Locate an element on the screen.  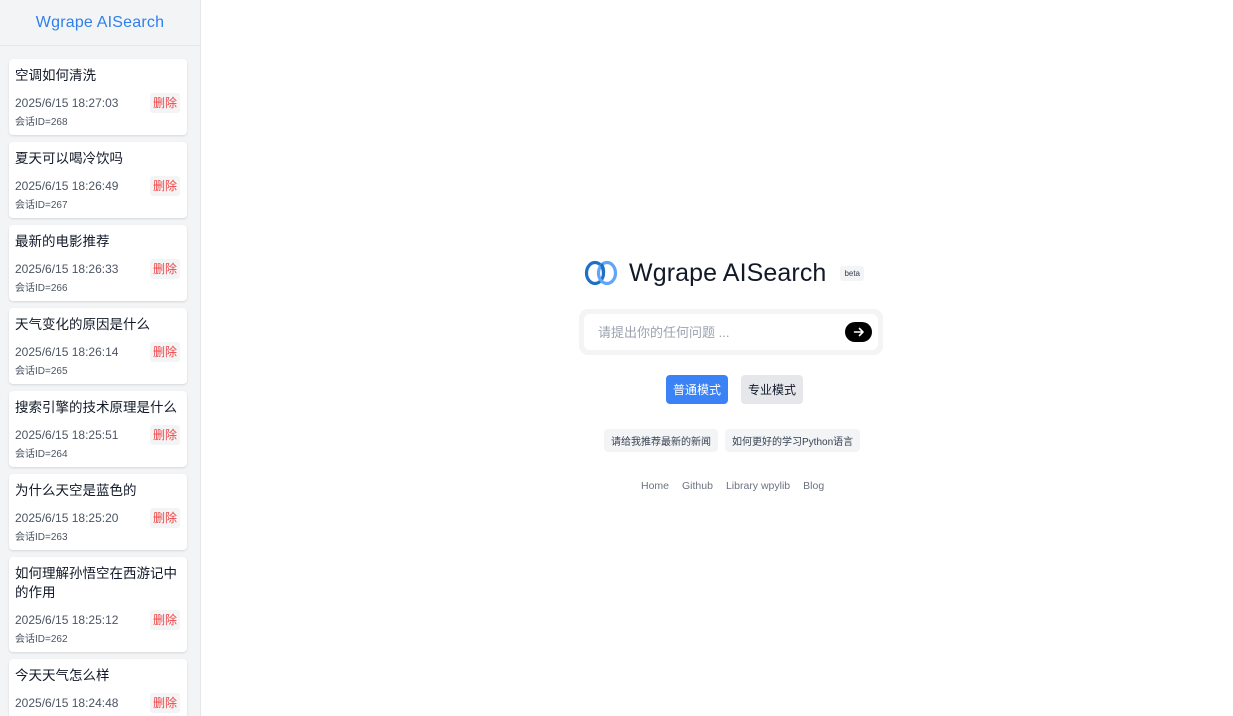
suggestion-chip: 请给我推荐最新的新闻 is located at coordinates (661, 440).